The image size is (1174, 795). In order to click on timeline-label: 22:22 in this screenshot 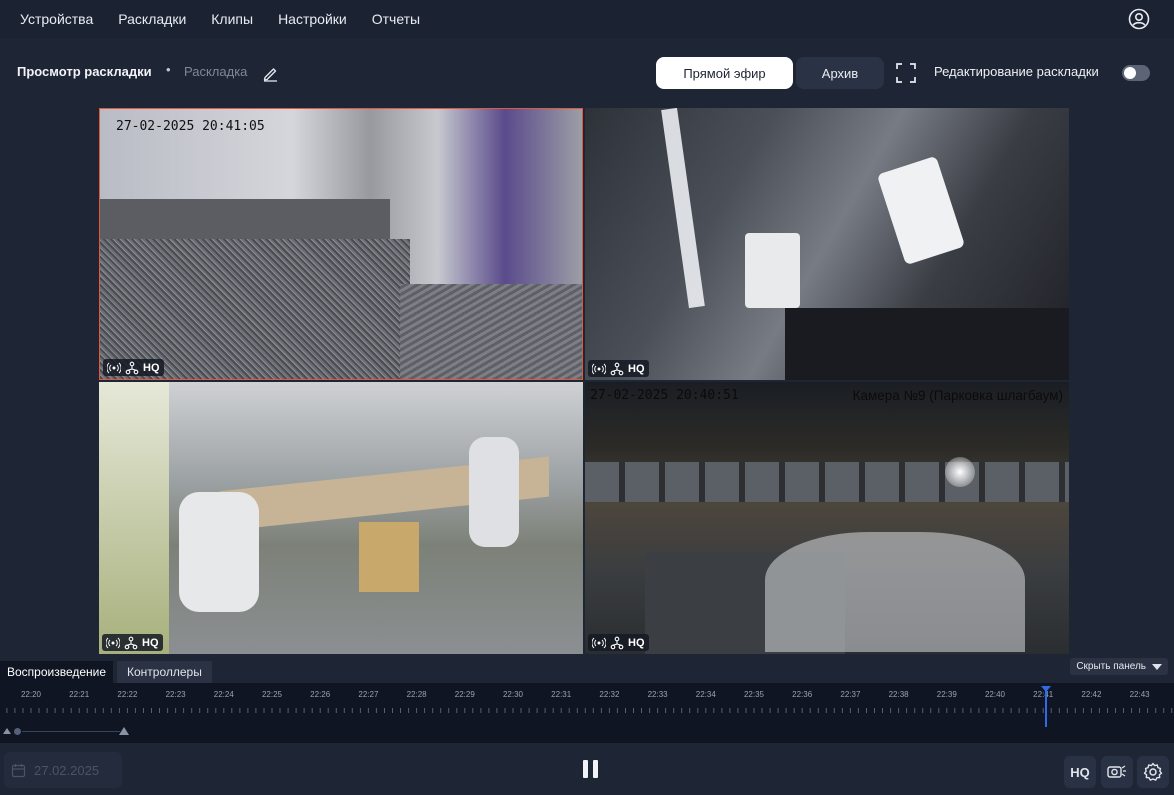, I will do `click(127, 694)`.